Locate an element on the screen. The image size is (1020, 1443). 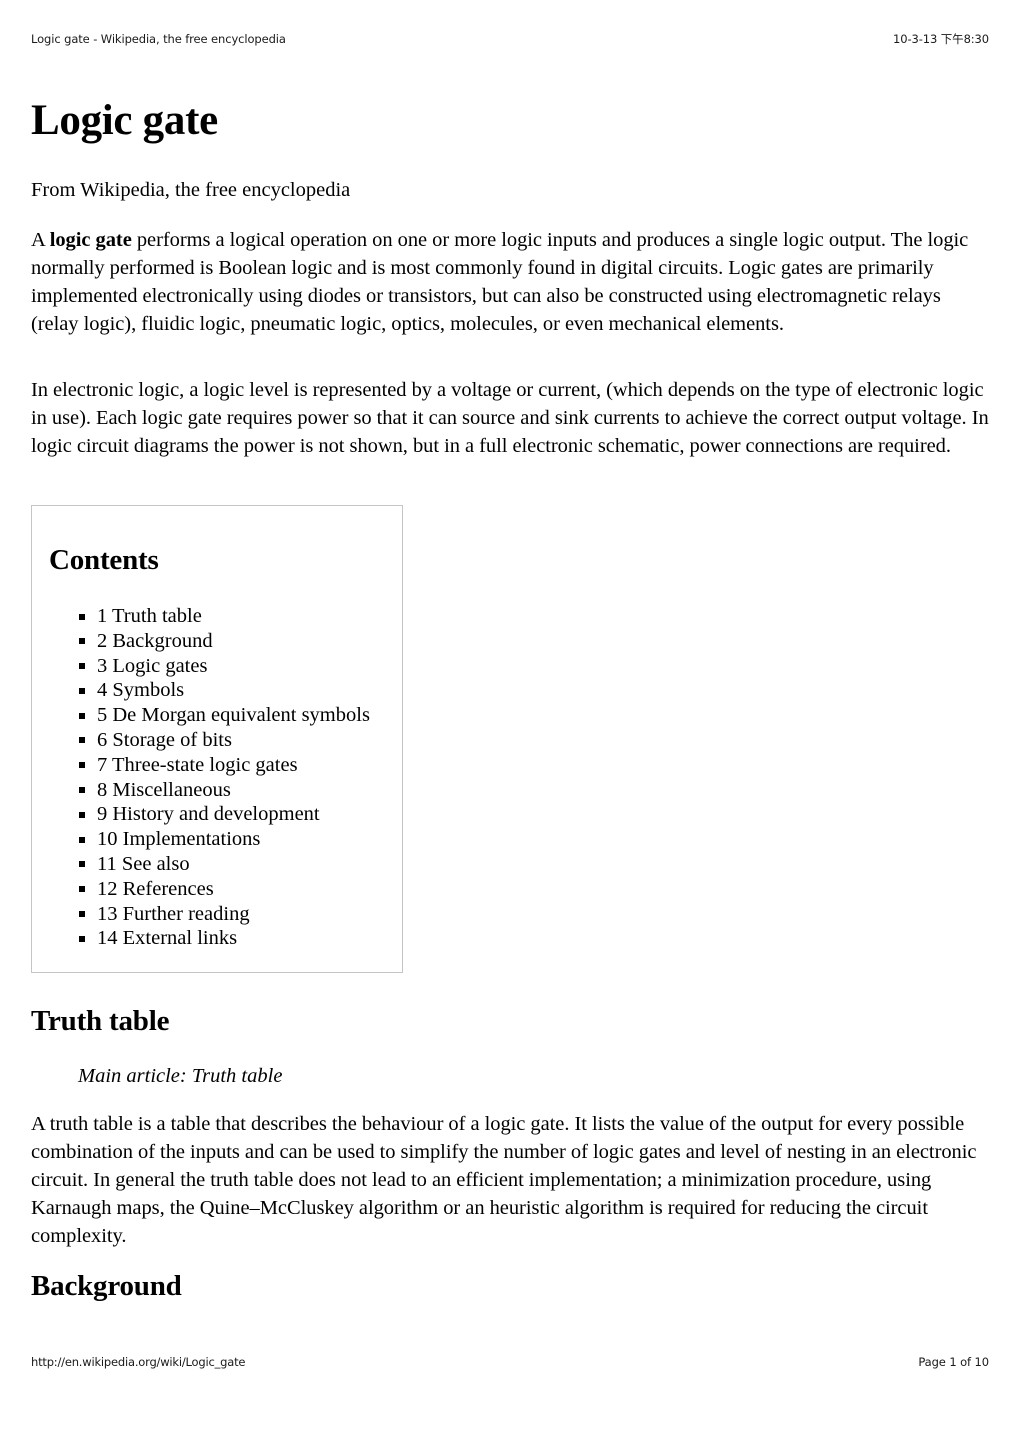
section-heading-truth-table: Truth table is located at coordinates (100, 1021).